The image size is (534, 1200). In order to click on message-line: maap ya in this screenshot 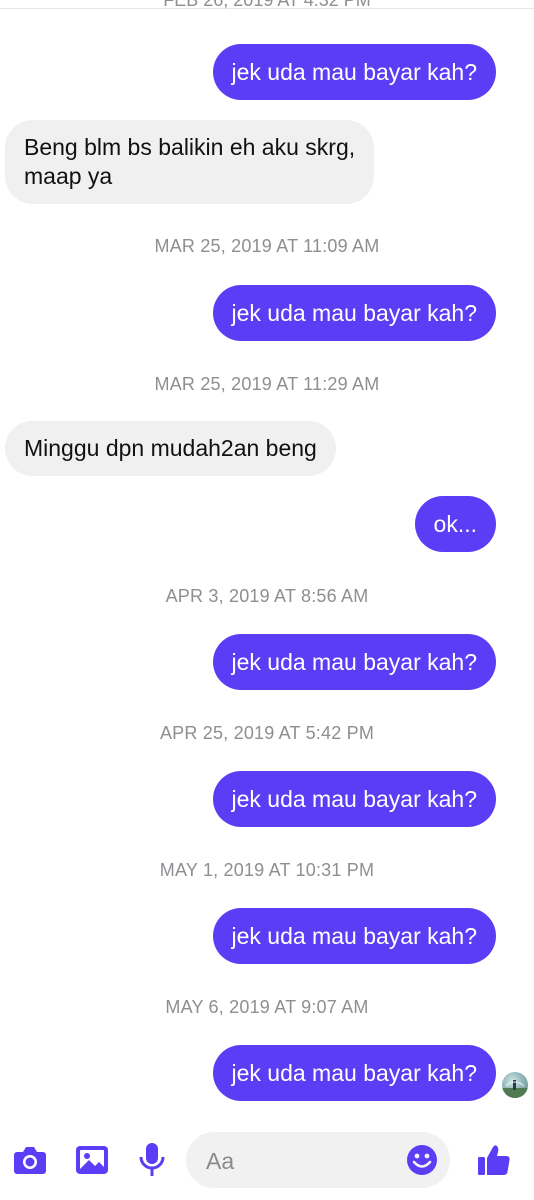, I will do `click(68, 176)`.